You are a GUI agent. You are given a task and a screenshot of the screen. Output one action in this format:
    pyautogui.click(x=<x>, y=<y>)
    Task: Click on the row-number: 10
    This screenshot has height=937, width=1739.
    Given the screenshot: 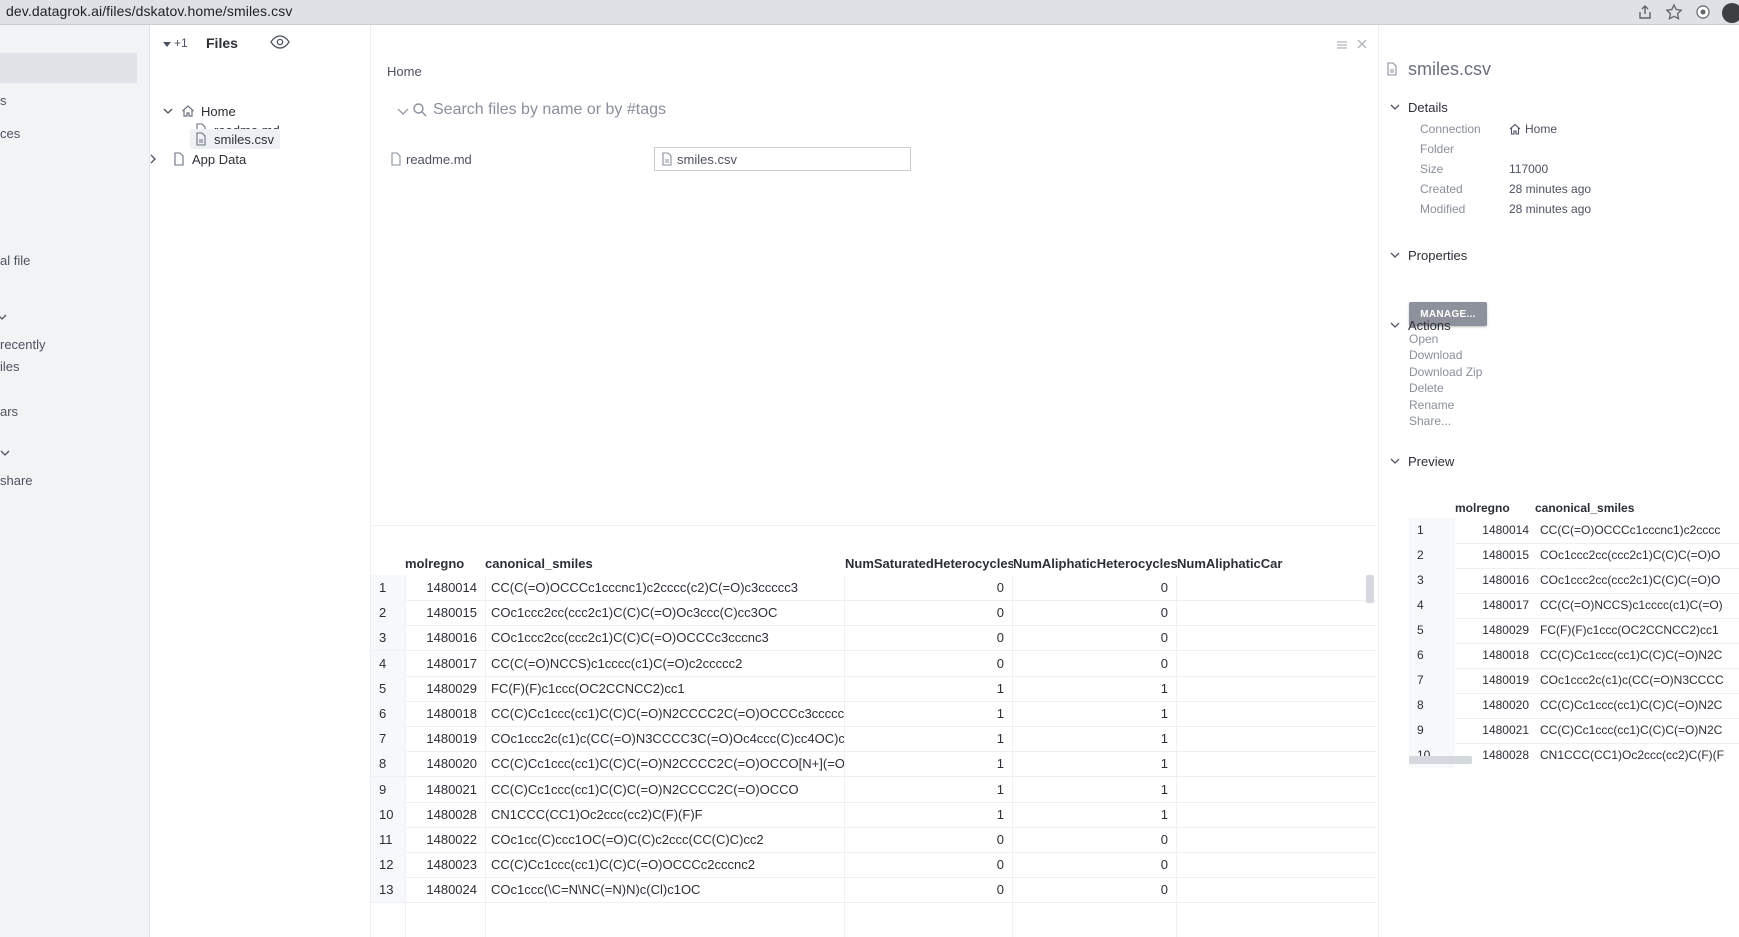 What is the action you would take?
    pyautogui.click(x=388, y=814)
    